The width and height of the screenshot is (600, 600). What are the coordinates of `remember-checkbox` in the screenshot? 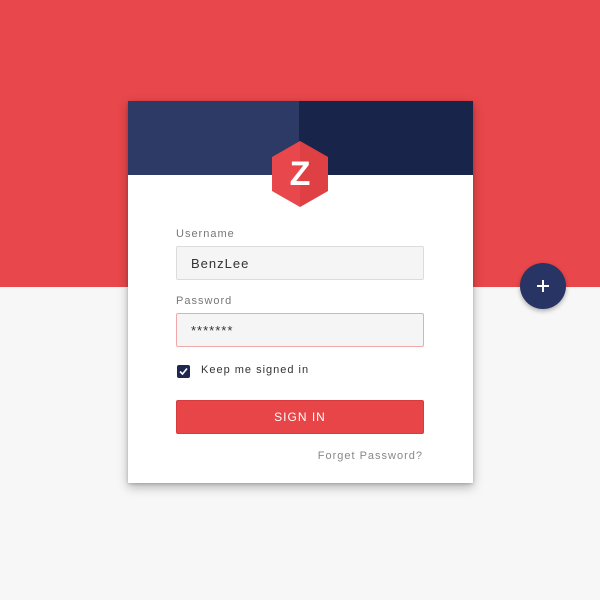 It's located at (183, 371).